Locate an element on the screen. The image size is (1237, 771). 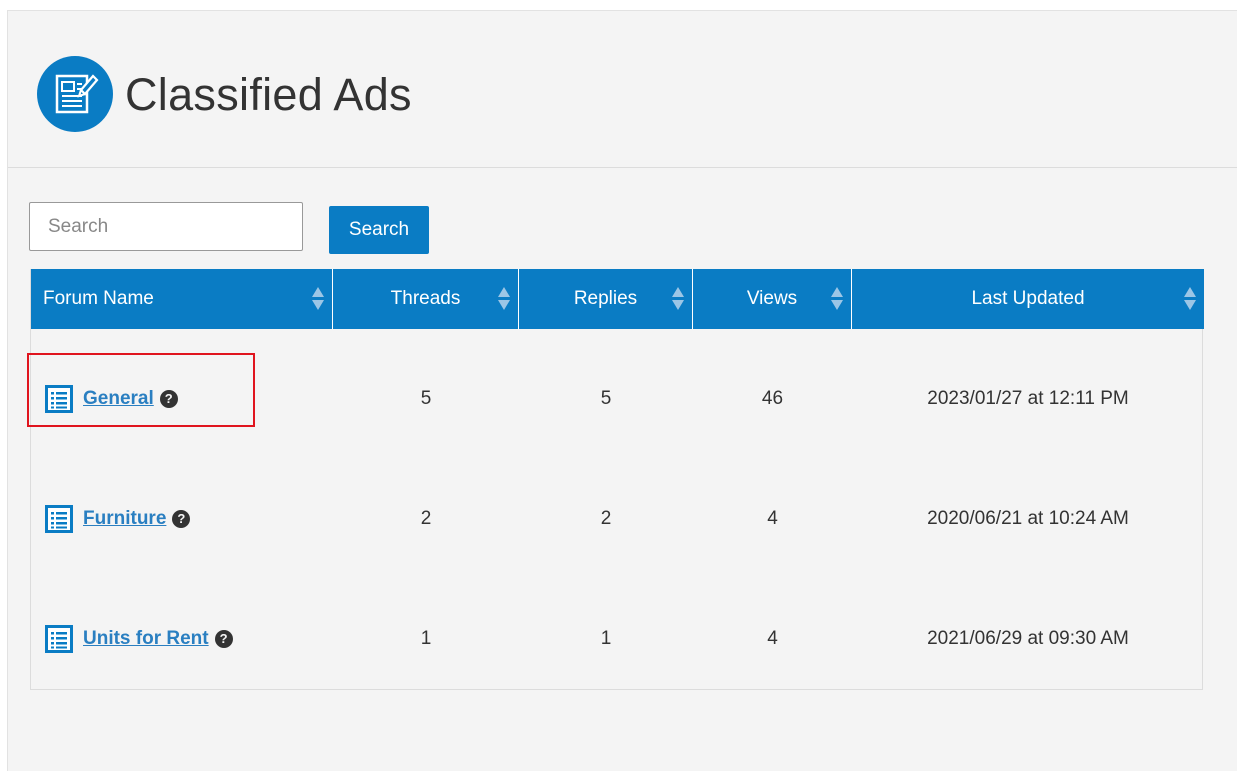
replies-cell: 5 is located at coordinates (606, 398).